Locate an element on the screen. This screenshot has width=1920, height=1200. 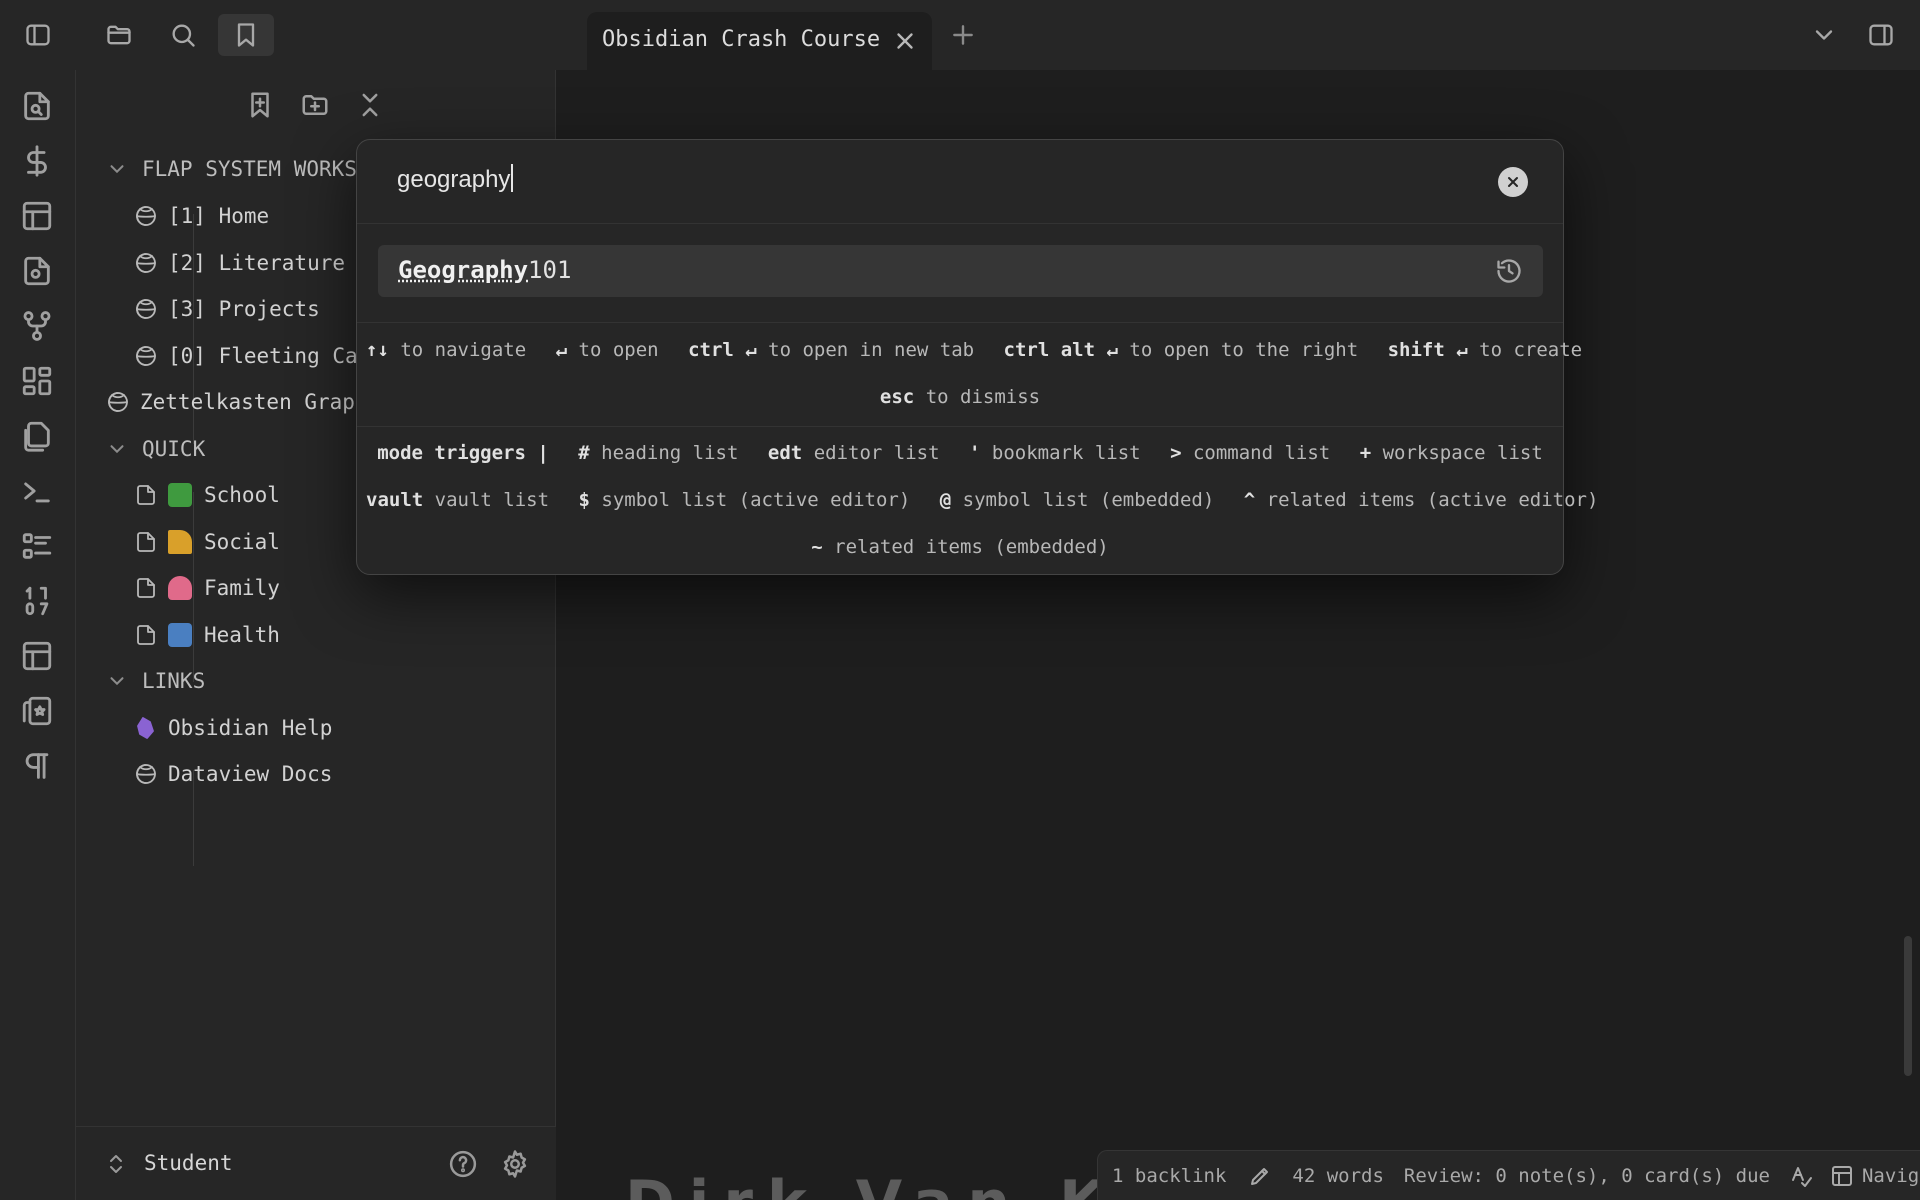
new-tab-button is located at coordinates (964, 36).